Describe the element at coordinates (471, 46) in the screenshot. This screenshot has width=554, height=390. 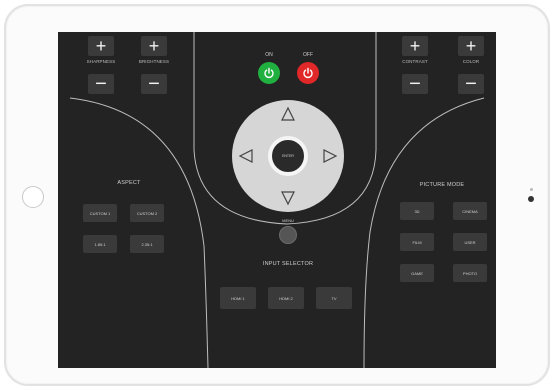
I see `color-plus-button: +` at that location.